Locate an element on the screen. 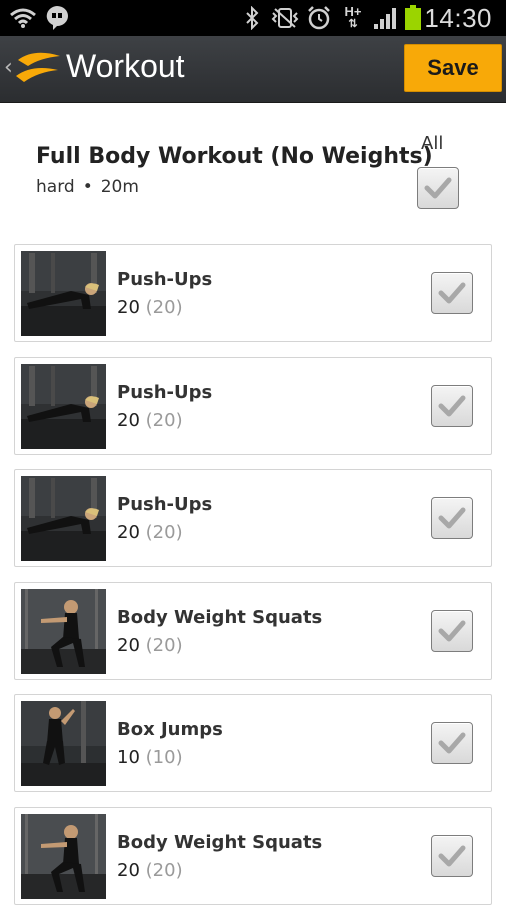 This screenshot has width=506, height=905. workout-meta: hard • 20m is located at coordinates (87, 187).